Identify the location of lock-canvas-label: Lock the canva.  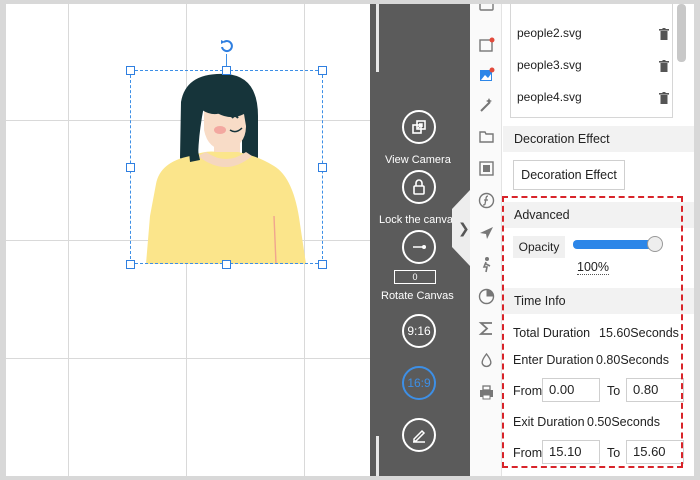
(416, 220).